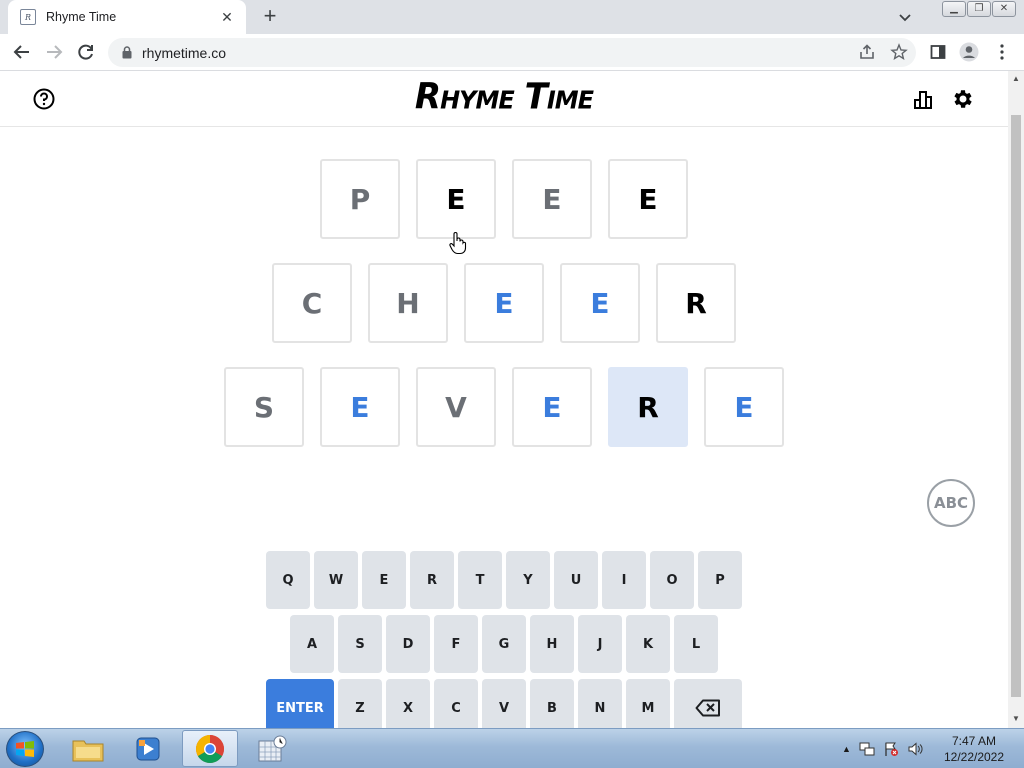 This screenshot has height=768, width=1024. What do you see at coordinates (974, 741) in the screenshot?
I see `clock-time: 7:47 AM` at bounding box center [974, 741].